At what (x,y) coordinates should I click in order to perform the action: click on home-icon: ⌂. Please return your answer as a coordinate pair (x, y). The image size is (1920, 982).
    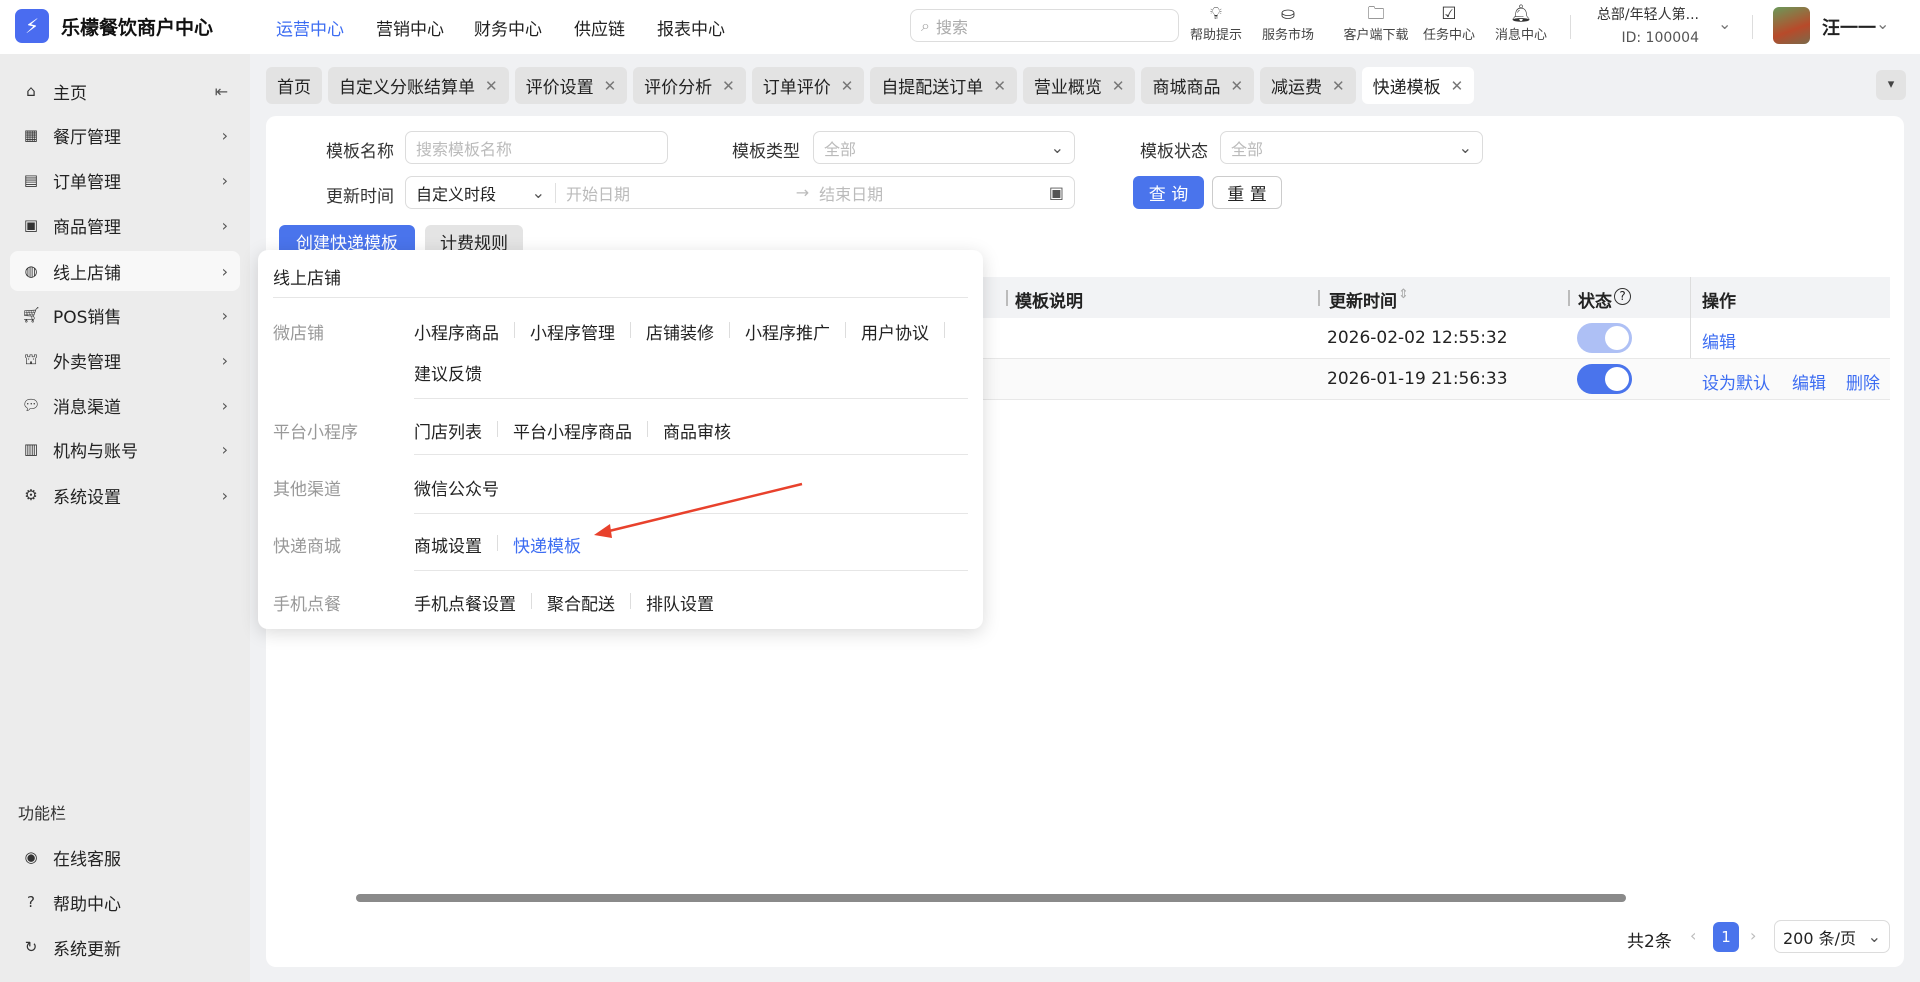
    Looking at the image, I should click on (31, 91).